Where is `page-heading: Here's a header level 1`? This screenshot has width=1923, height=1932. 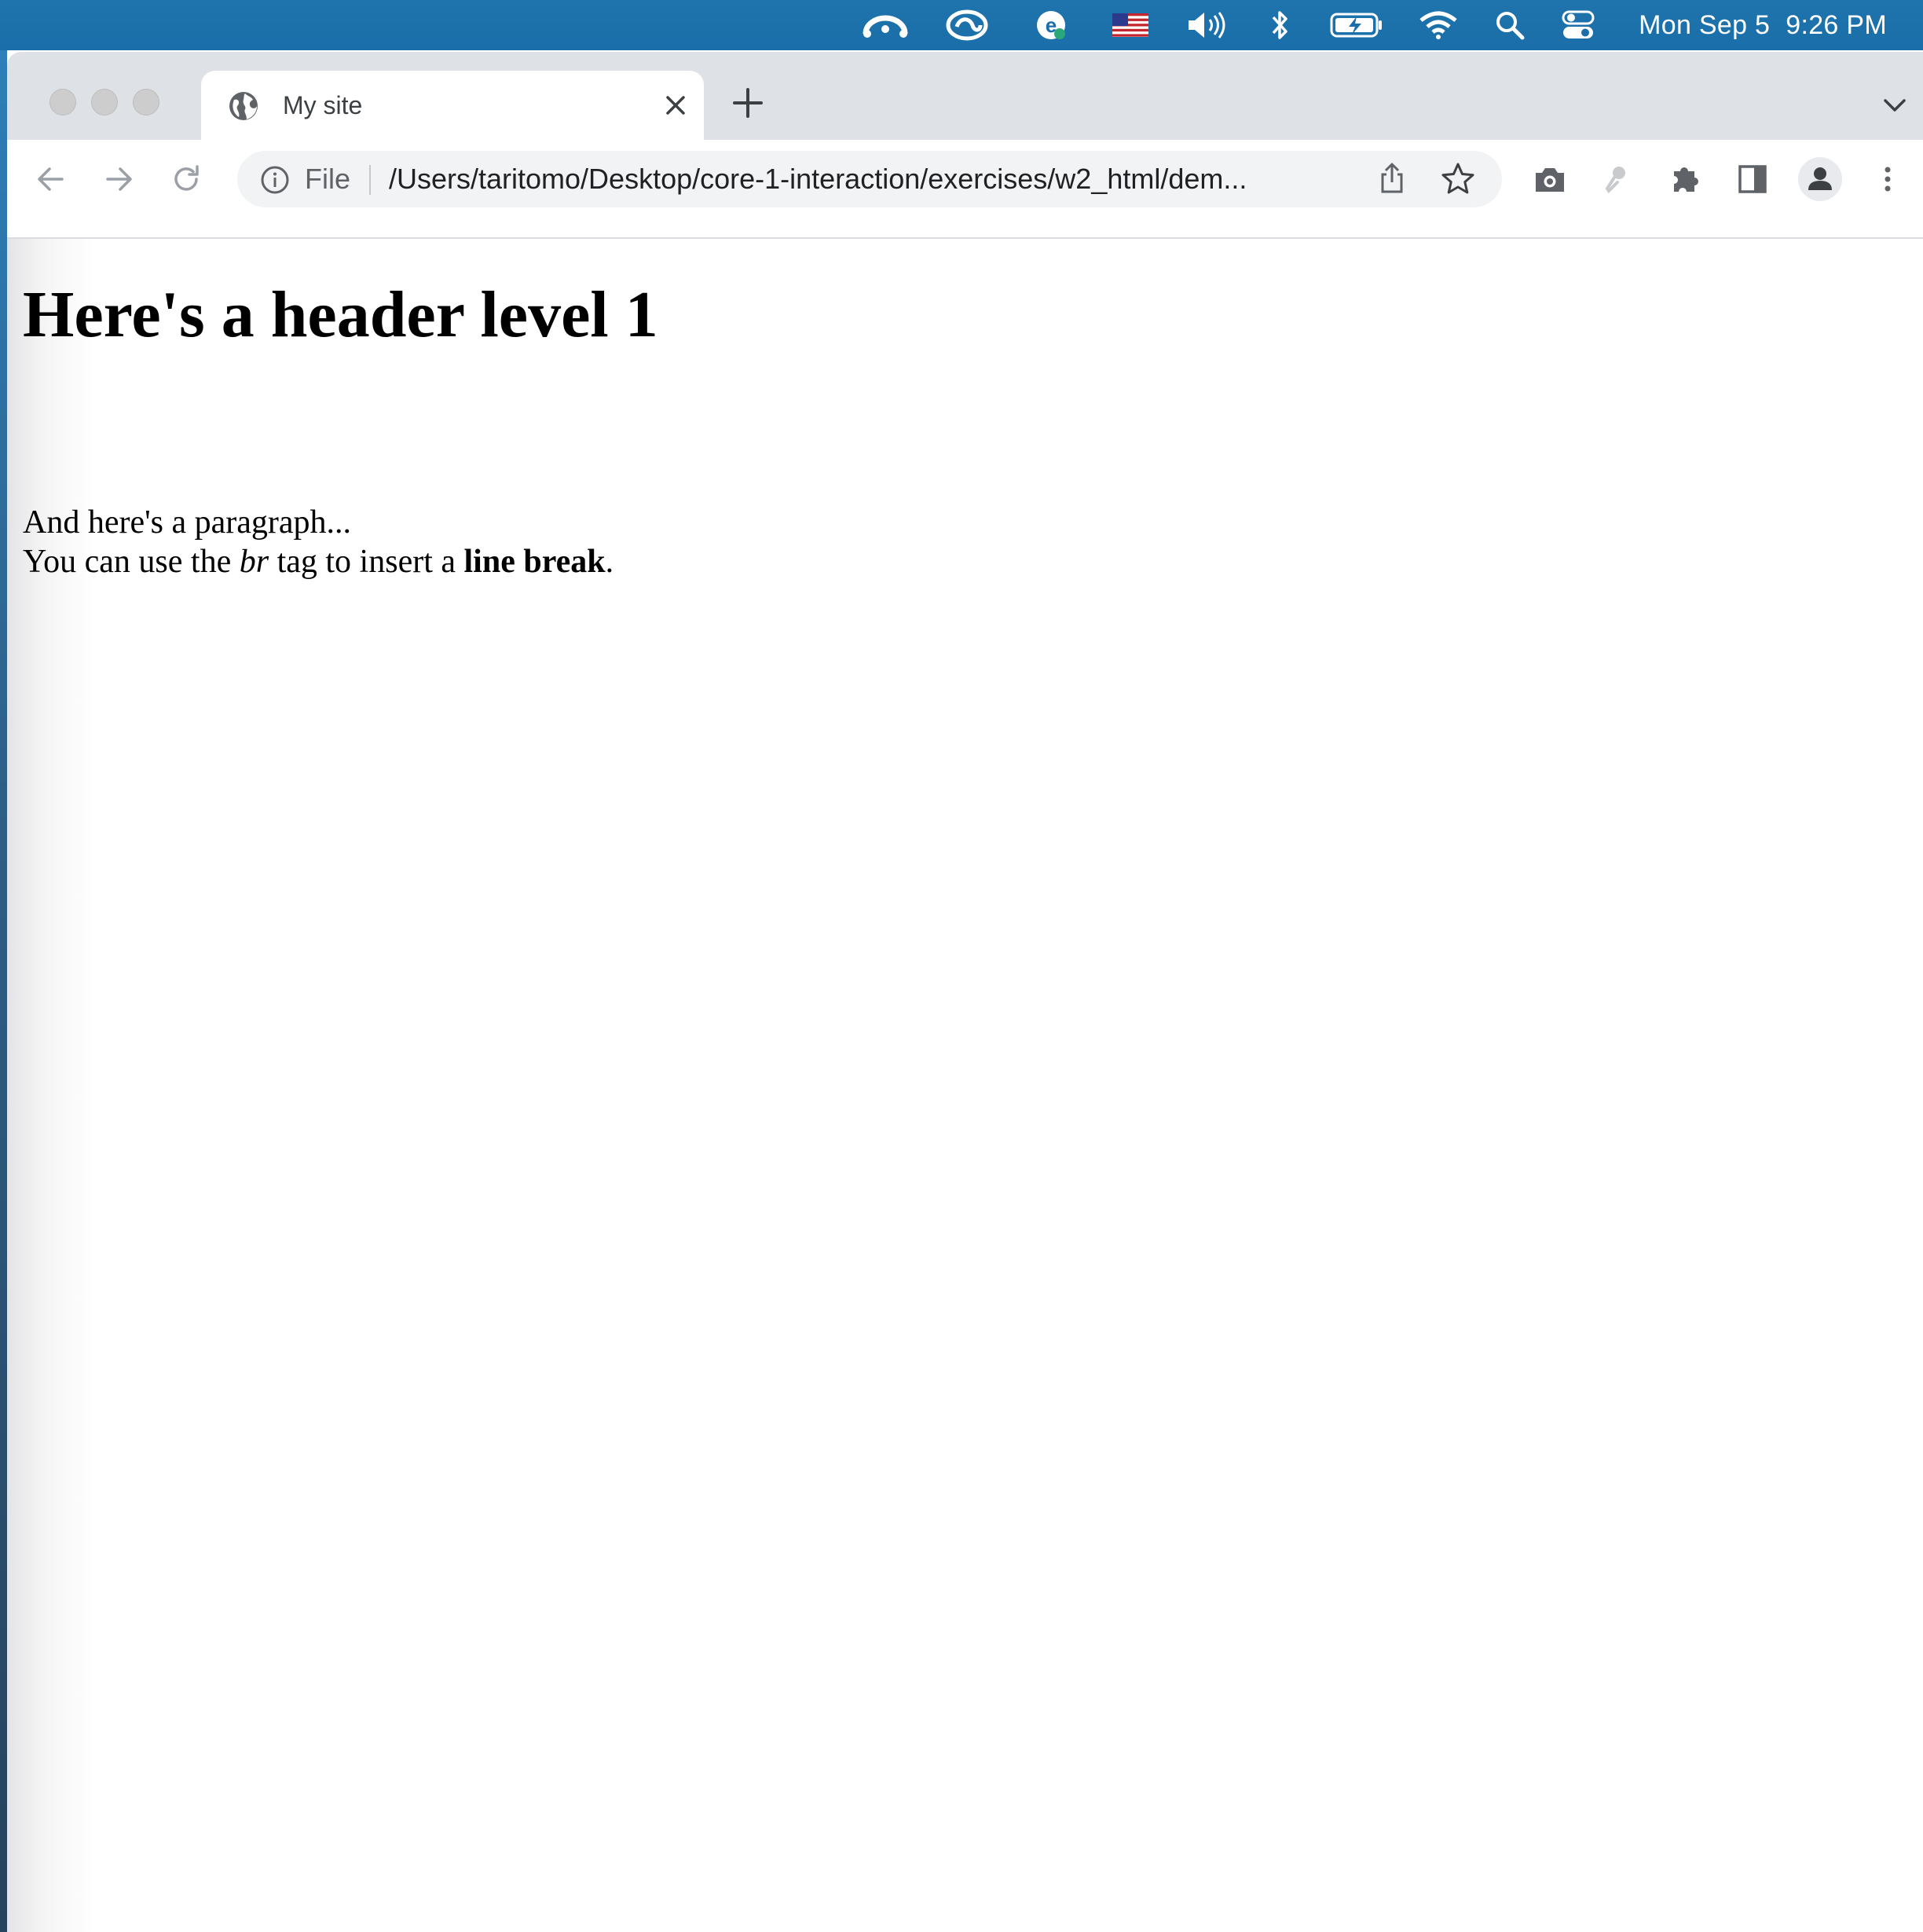 page-heading: Here's a header level 1 is located at coordinates (340, 315).